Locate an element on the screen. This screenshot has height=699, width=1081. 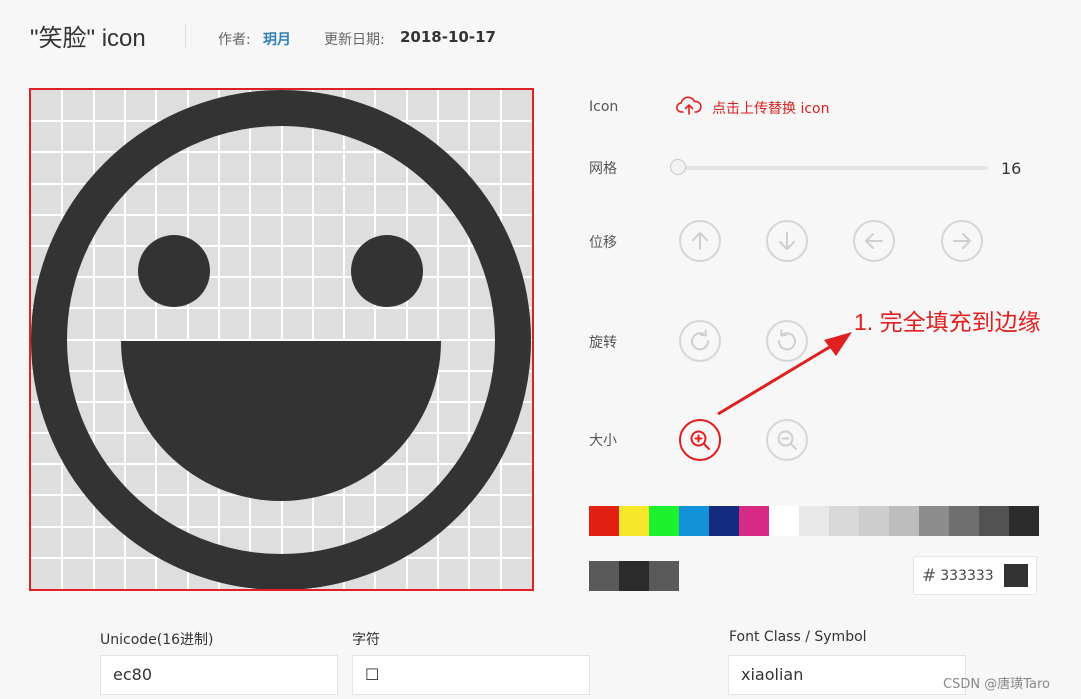
header-divider is located at coordinates (185, 36).